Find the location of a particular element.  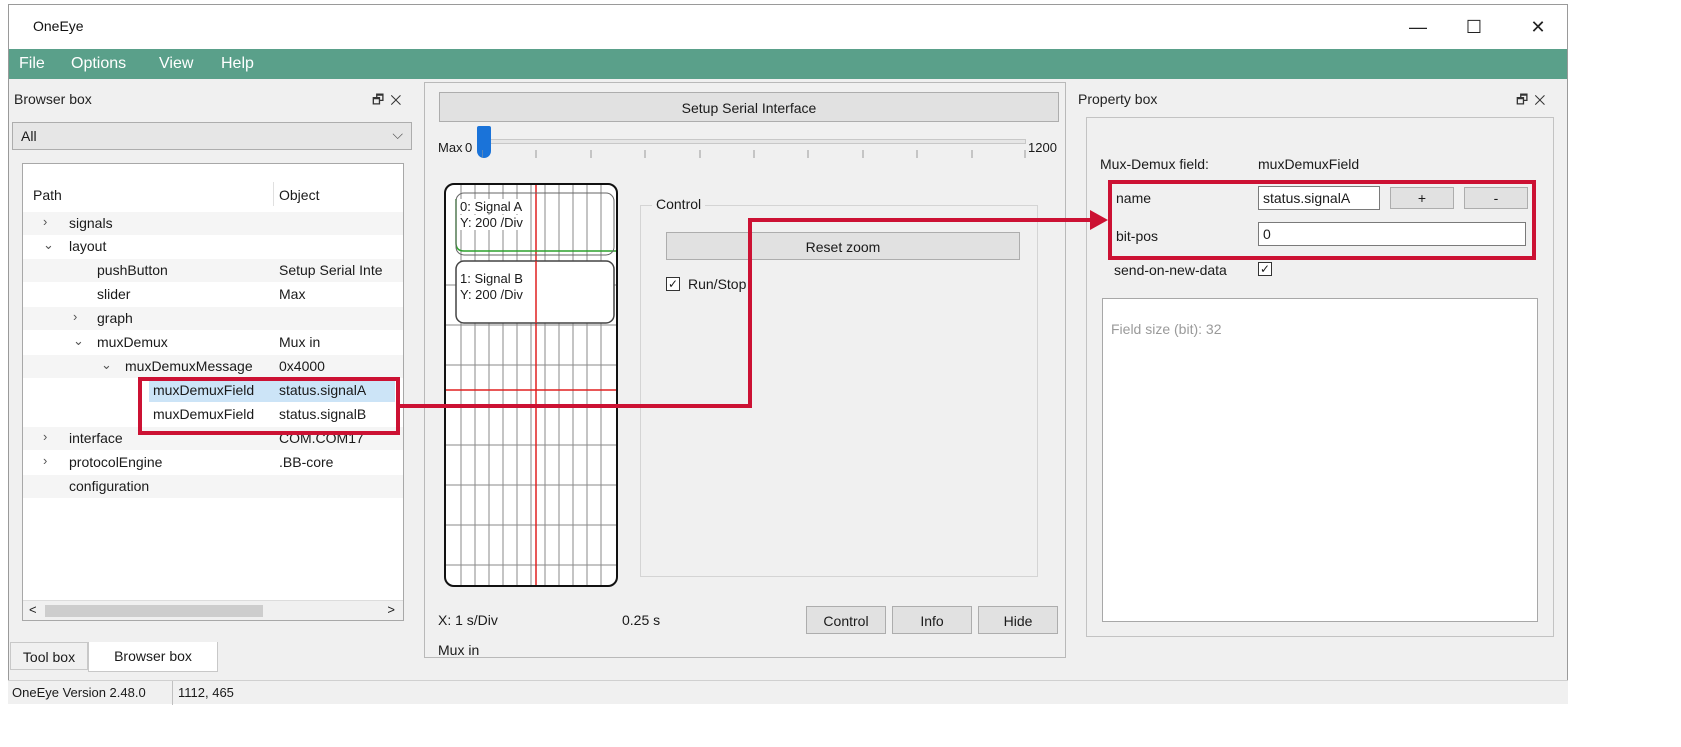

field-size-text: Field size (bit): 32 is located at coordinates (1166, 329).